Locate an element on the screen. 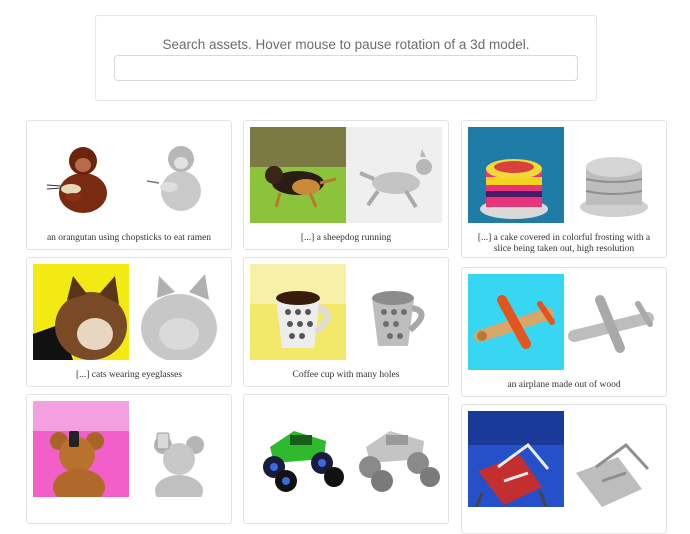 The height and width of the screenshot is (534, 690). cake-model-icon is located at coordinates (612, 175).